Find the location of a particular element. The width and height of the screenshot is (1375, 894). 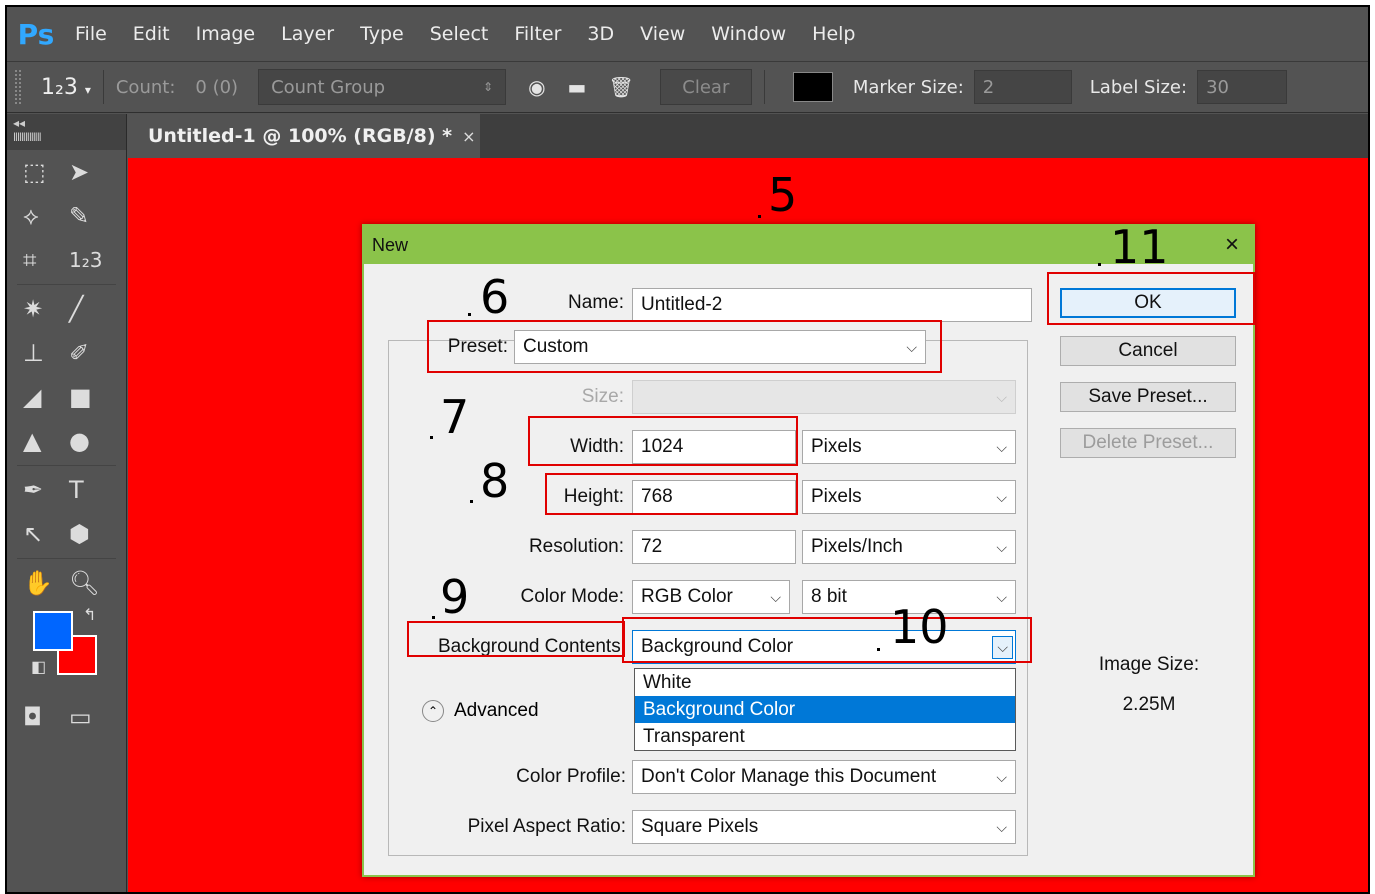

image-size-value: 2.25M is located at coordinates (1149, 704).